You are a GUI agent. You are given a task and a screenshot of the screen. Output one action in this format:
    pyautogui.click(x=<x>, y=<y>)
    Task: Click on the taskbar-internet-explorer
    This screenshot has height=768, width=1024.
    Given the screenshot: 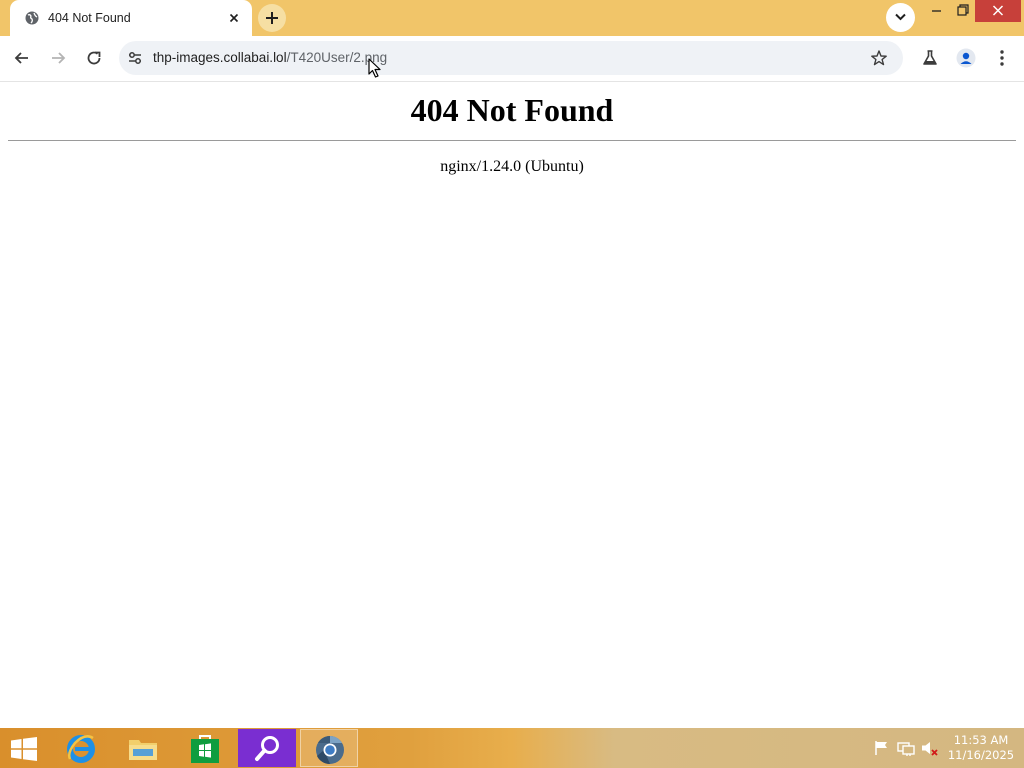 What is the action you would take?
    pyautogui.click(x=81, y=748)
    